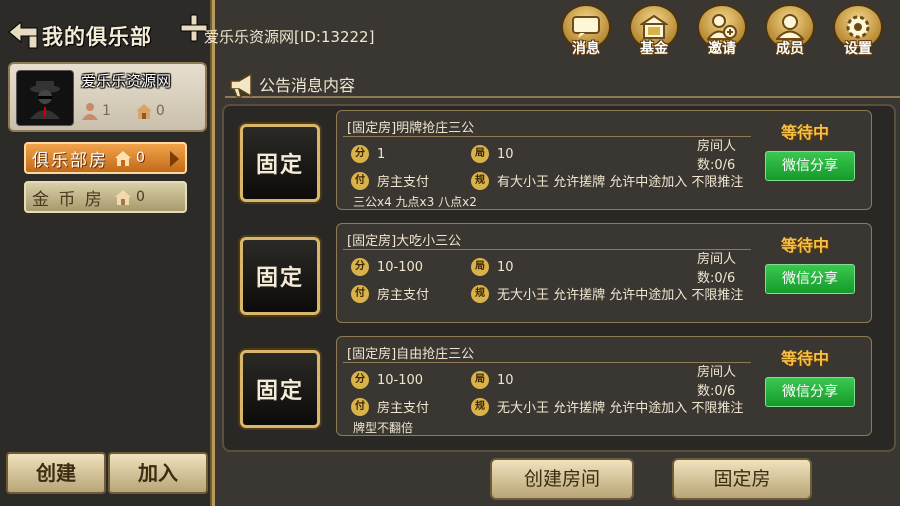  I want to click on top-icon-bar: 消息 基金 邀请 成员 设置, so click(728, 31).